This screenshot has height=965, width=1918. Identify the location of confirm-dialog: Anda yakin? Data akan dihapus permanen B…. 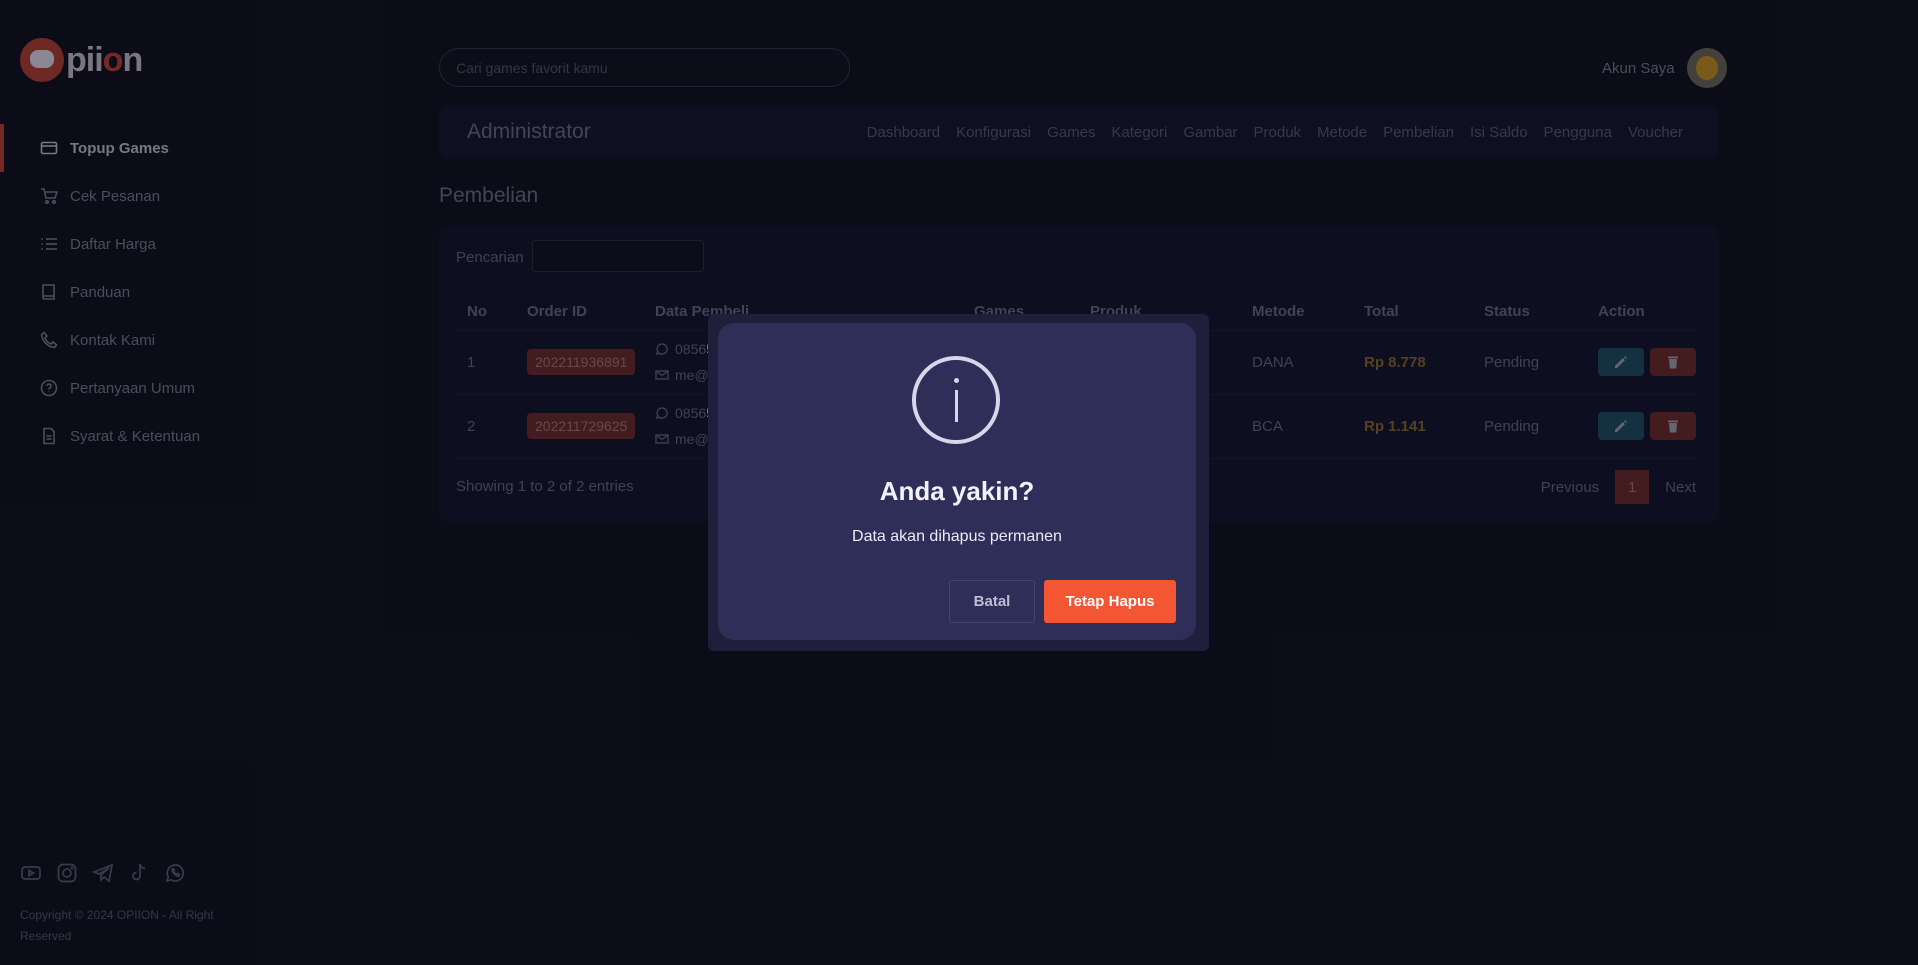
(957, 481).